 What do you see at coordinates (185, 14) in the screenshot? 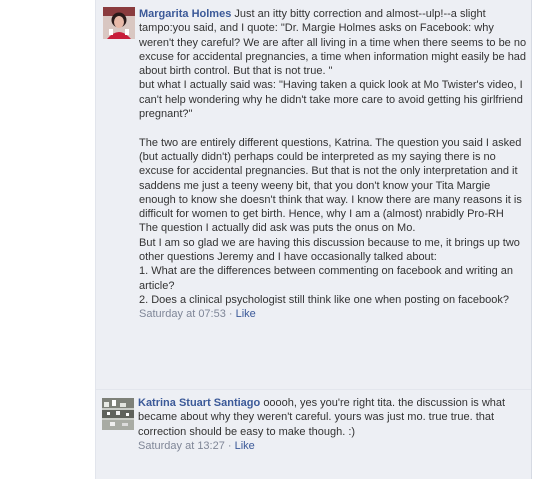
I see `comment-author: Margarita Holmes` at bounding box center [185, 14].